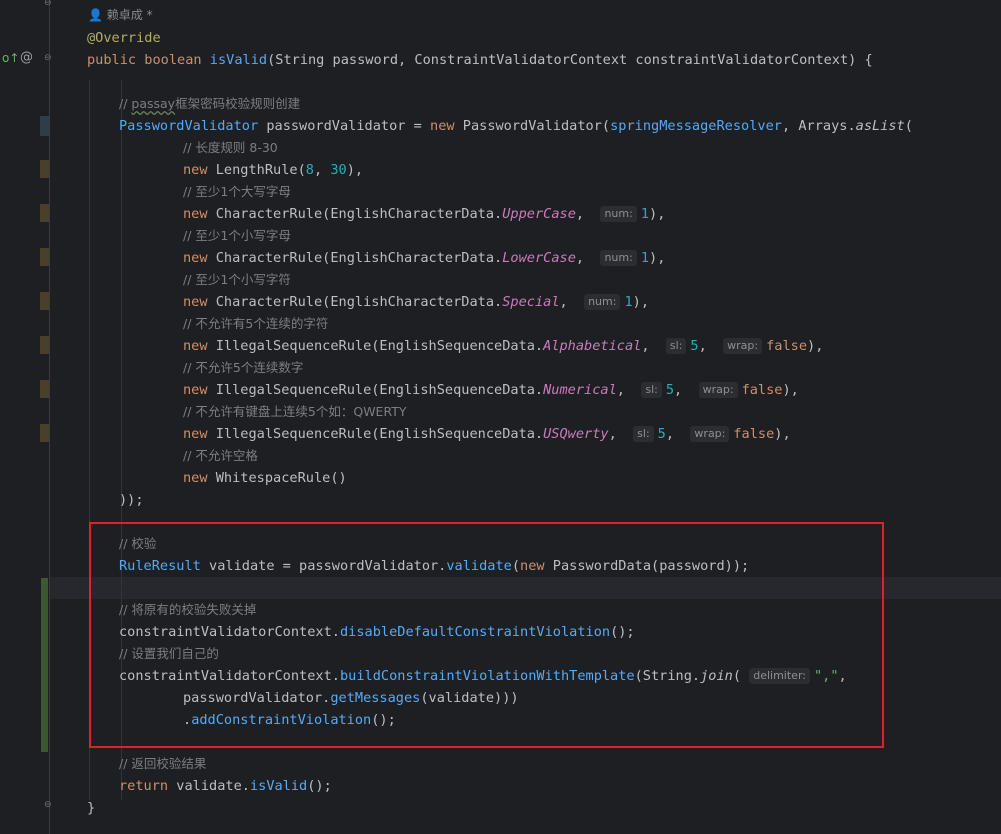  What do you see at coordinates (237, 191) in the screenshot?
I see `code-line: // 至少1个大写字母` at bounding box center [237, 191].